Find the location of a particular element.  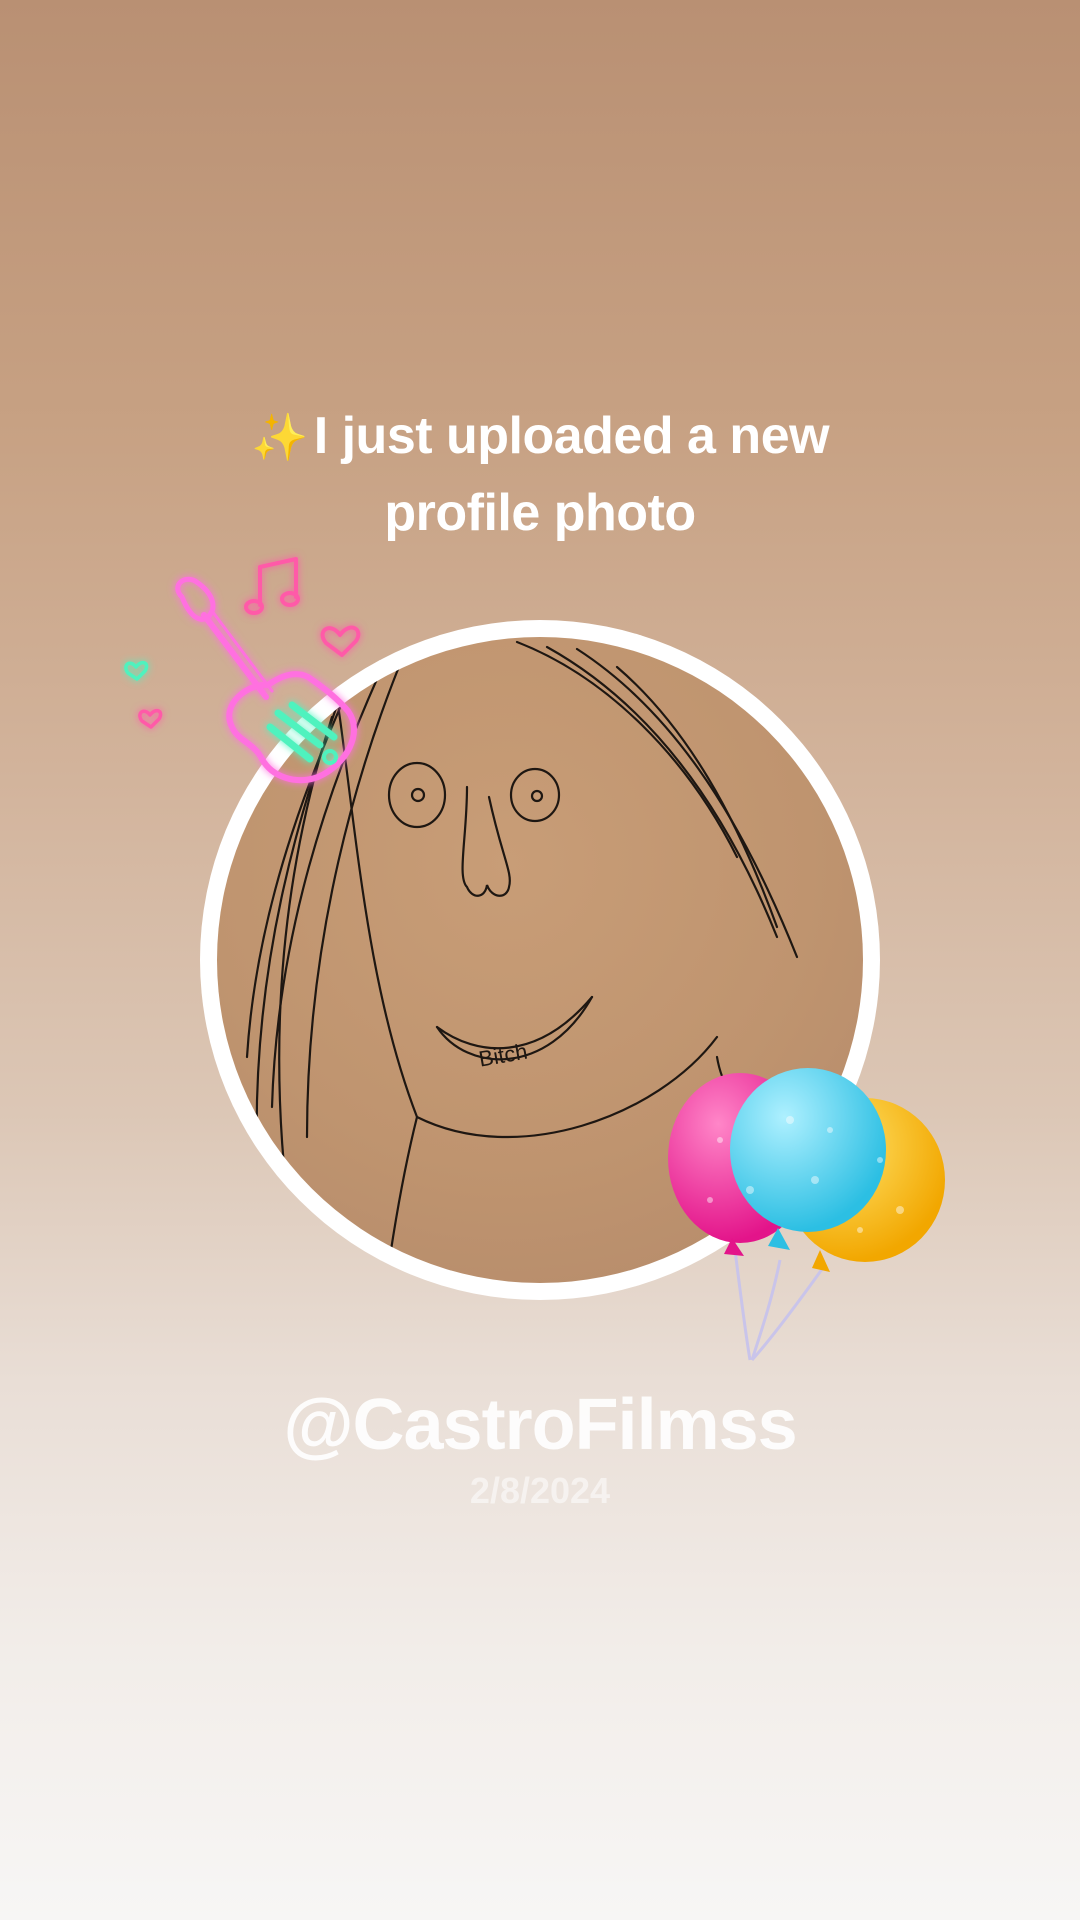

headline-line-1: I just uploaded a new is located at coordinates (571, 436).